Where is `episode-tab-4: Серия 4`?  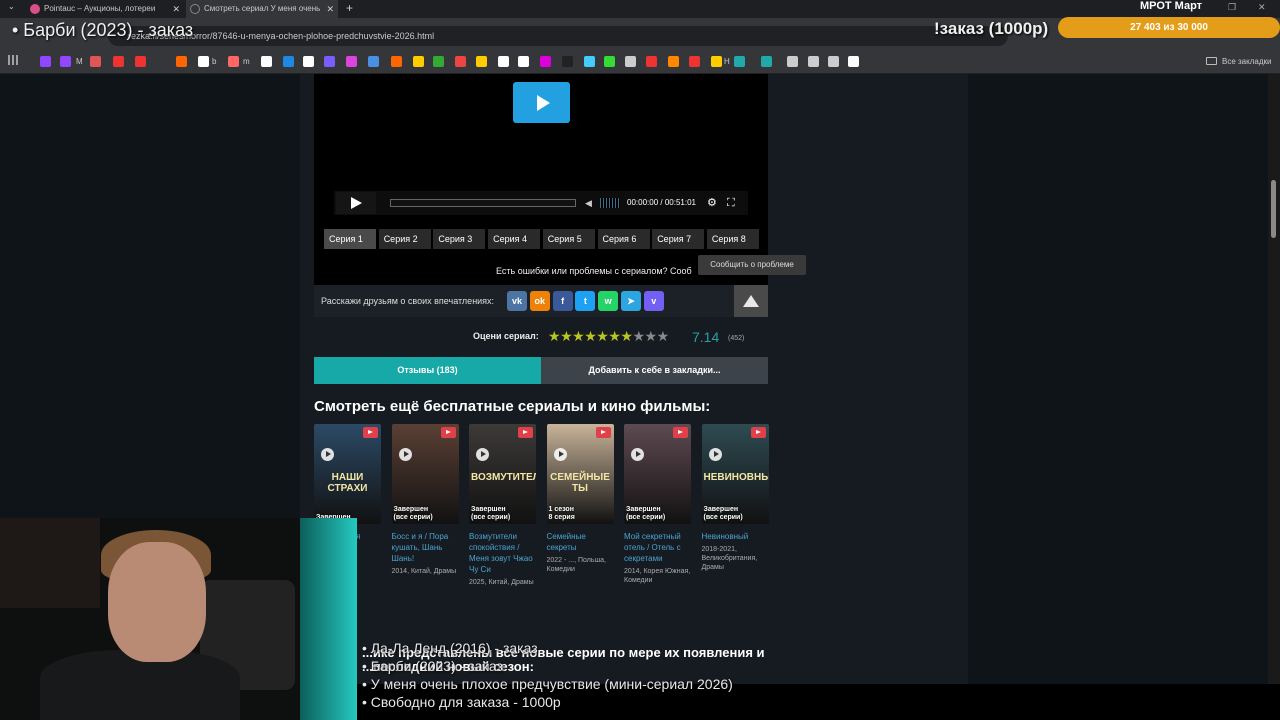
episode-tab-4: Серия 4 is located at coordinates (514, 239).